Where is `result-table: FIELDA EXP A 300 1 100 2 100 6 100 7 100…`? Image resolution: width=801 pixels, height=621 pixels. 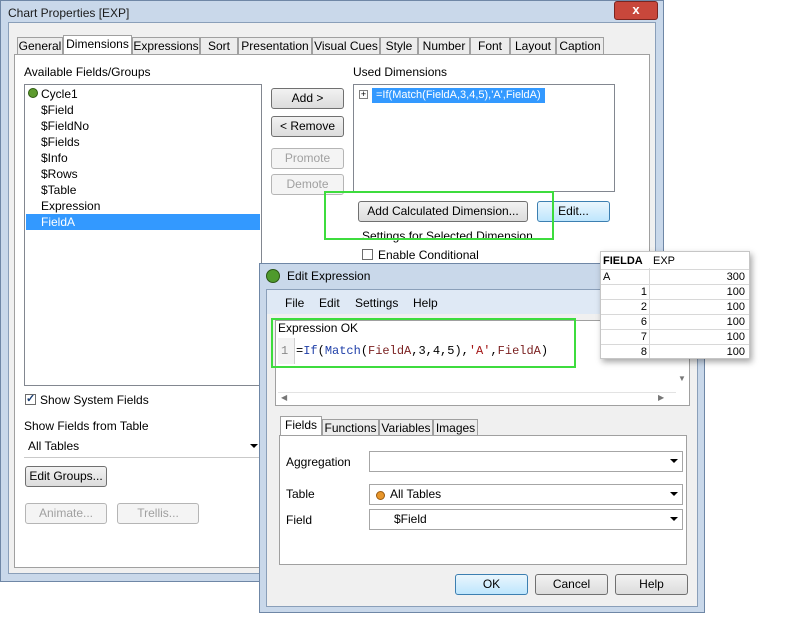 result-table: FIELDA EXP A 300 1 100 2 100 6 100 7 100… is located at coordinates (675, 305).